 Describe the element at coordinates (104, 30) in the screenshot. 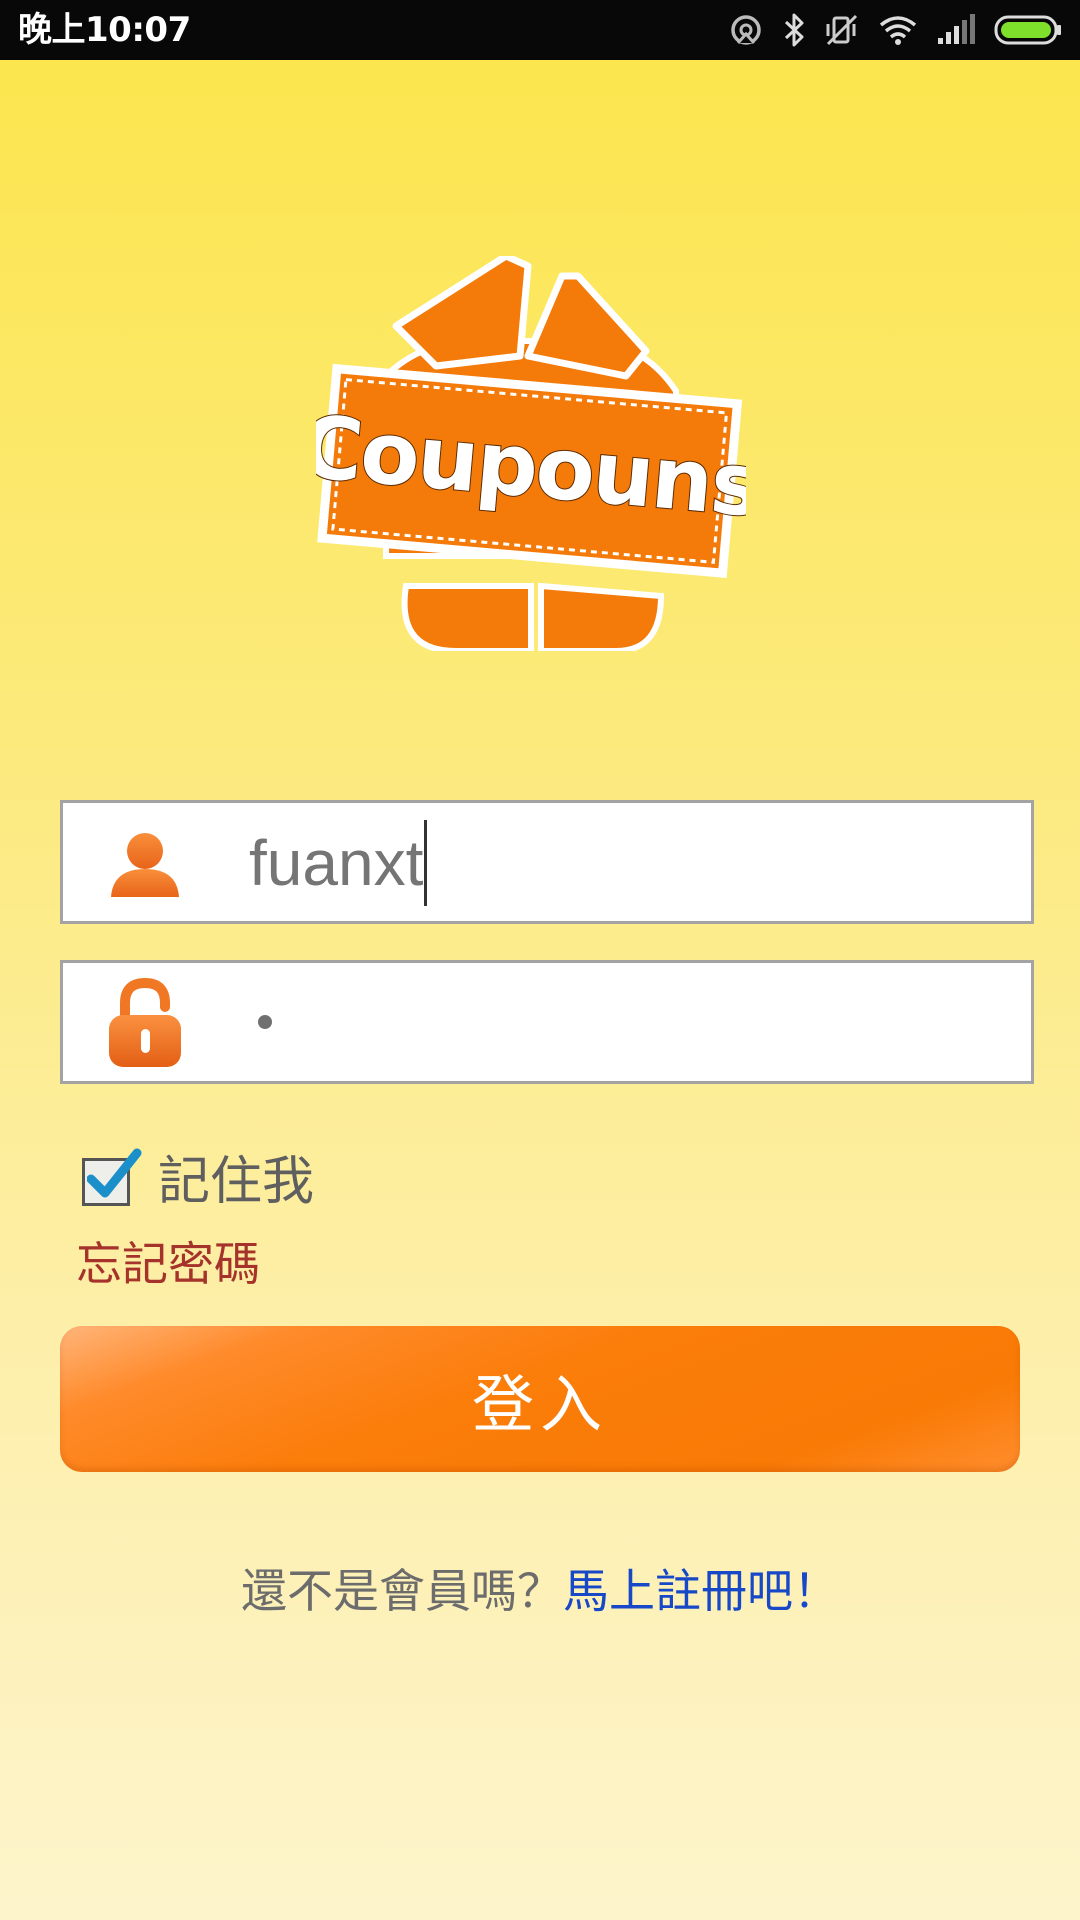

I see `status-time: 晚上10:07` at that location.